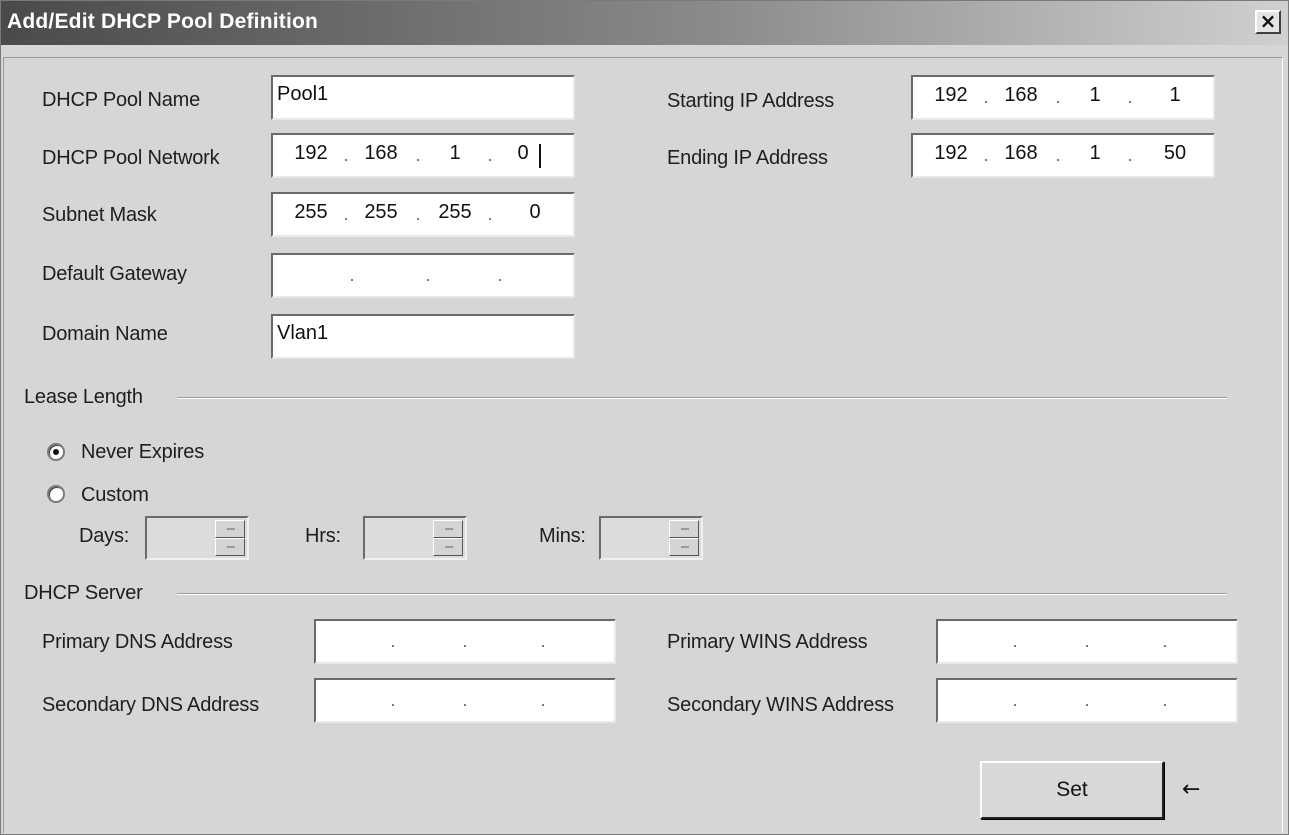 Image resolution: width=1289 pixels, height=835 pixels. What do you see at coordinates (780, 705) in the screenshot?
I see `secondary-wins-label: Secondary WINS Address` at bounding box center [780, 705].